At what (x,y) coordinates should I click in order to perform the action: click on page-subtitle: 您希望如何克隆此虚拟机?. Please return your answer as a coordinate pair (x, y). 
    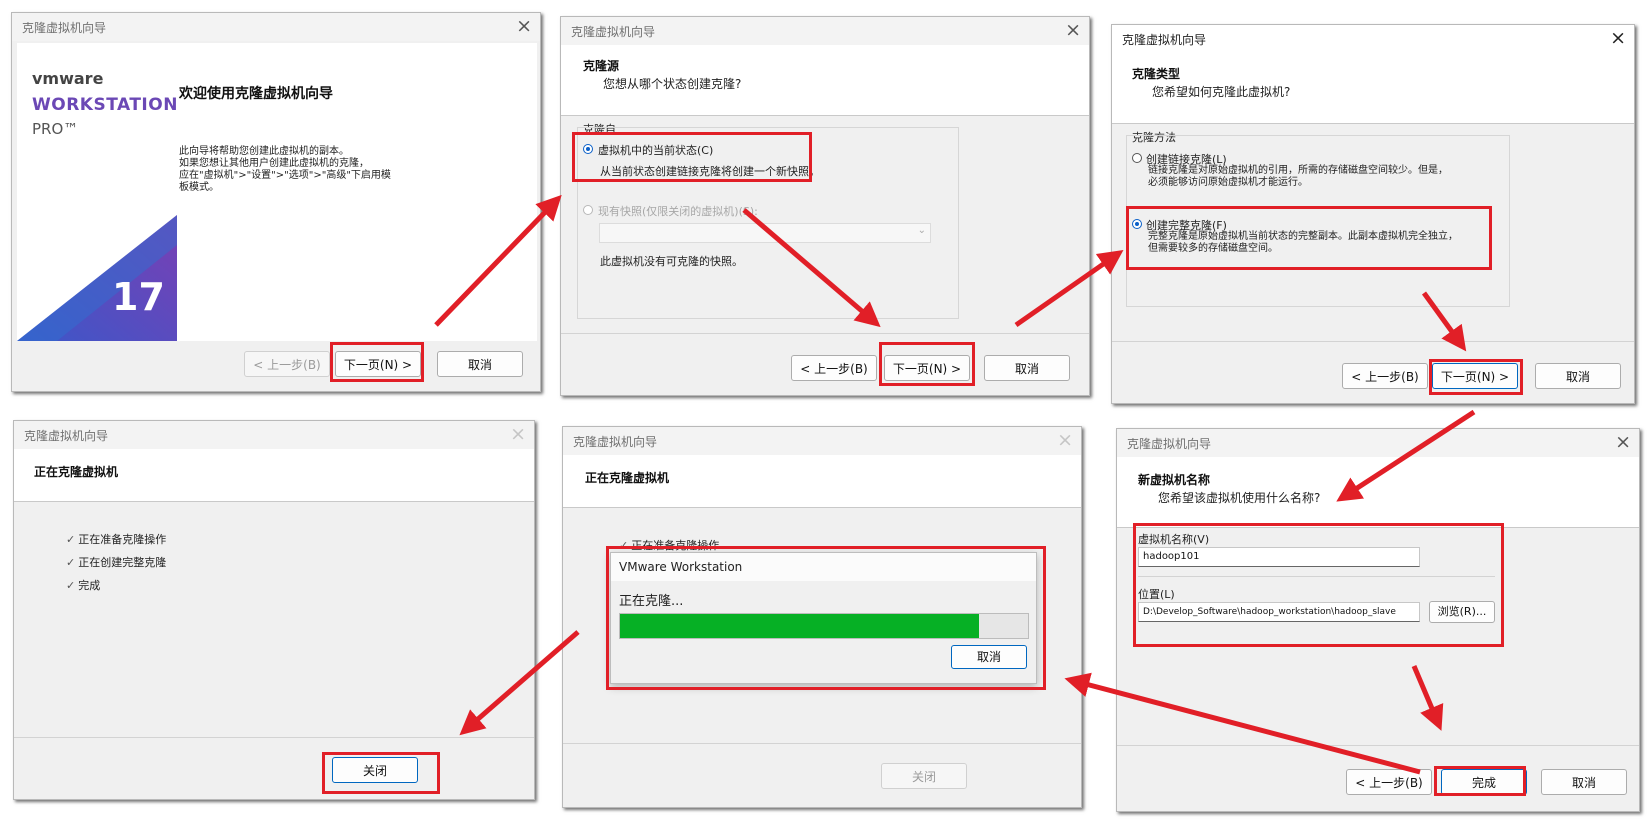
    Looking at the image, I should click on (1221, 92).